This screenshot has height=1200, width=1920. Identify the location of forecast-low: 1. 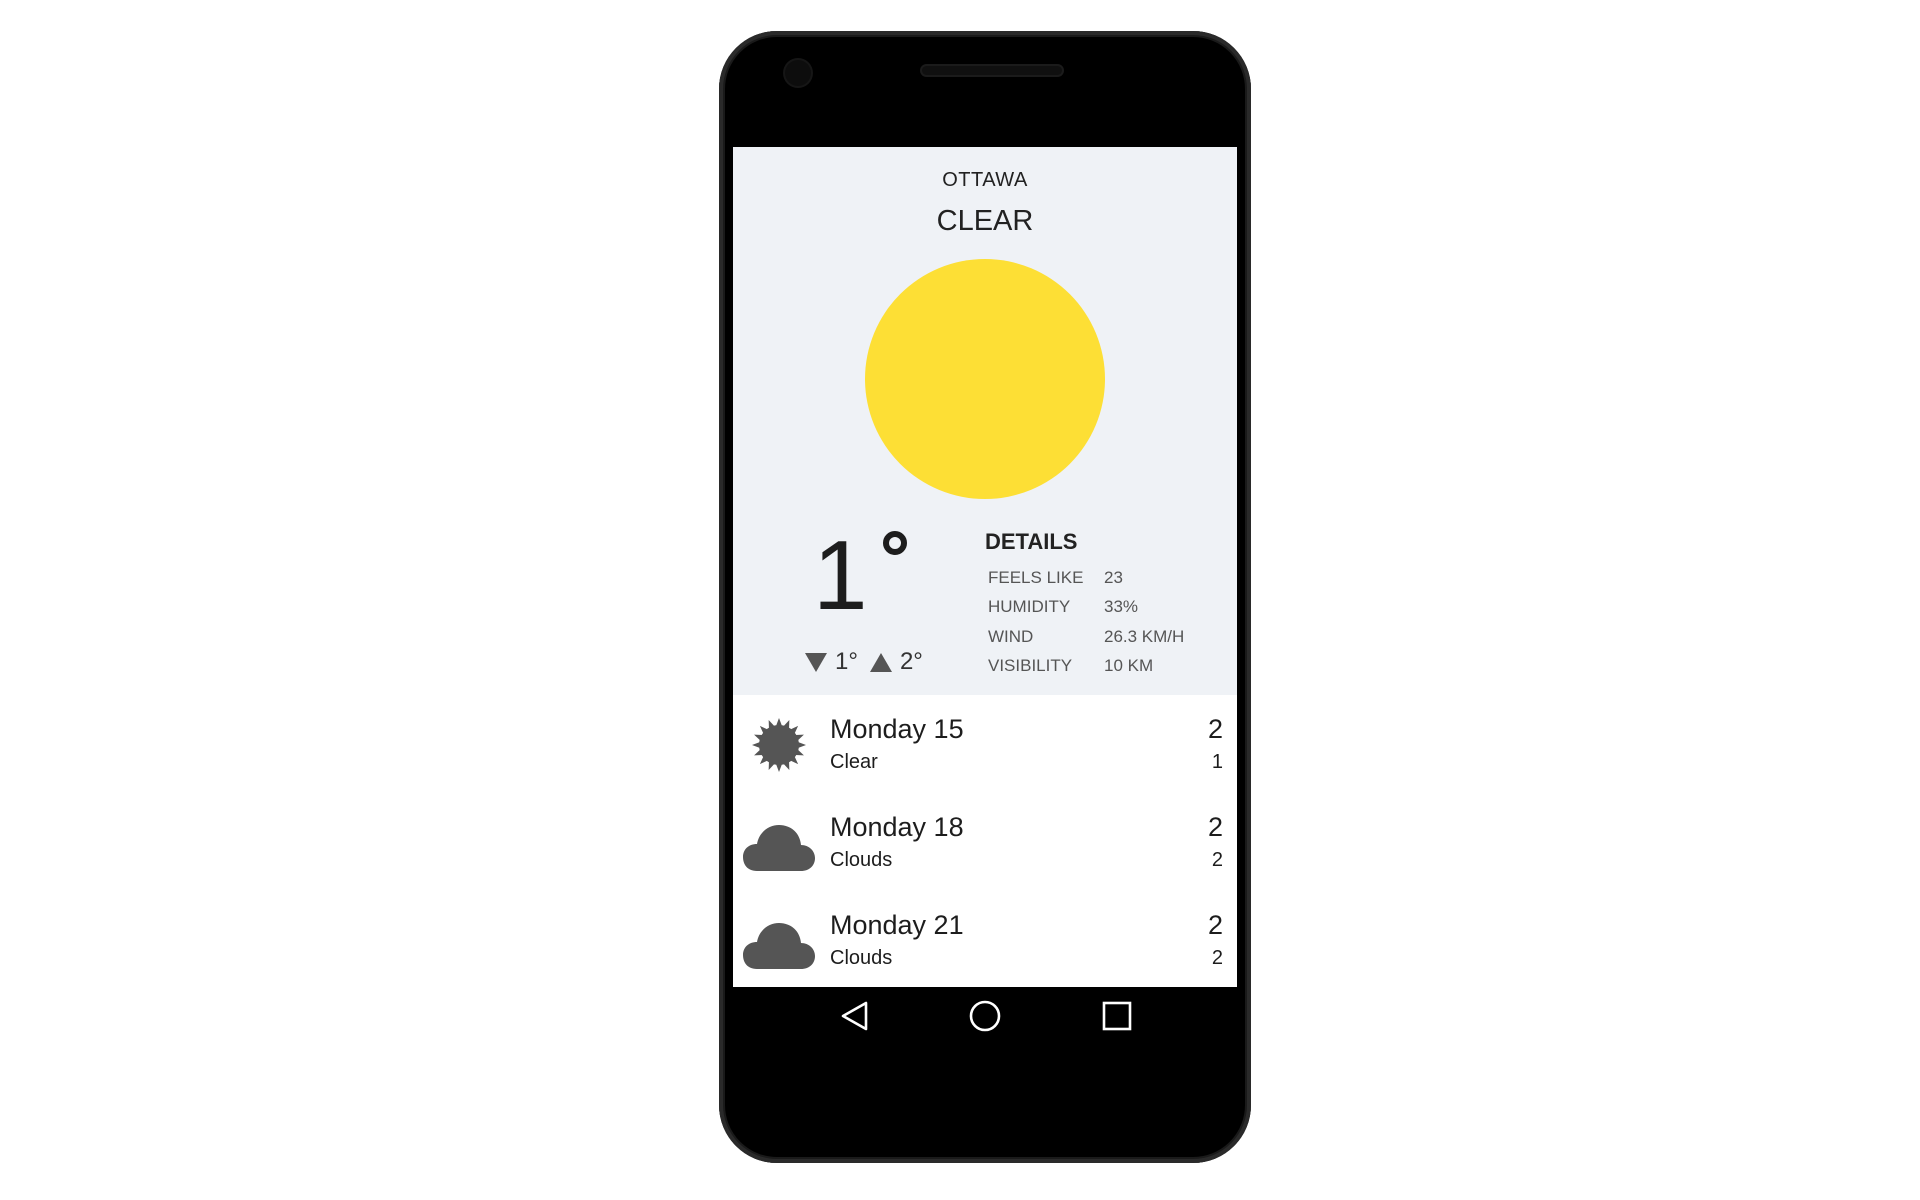
(1217, 762).